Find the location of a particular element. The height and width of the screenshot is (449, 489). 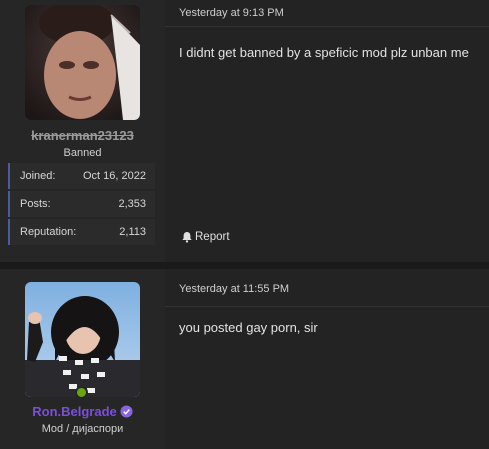

user-title: Mod / дијаспори is located at coordinates (82, 429).